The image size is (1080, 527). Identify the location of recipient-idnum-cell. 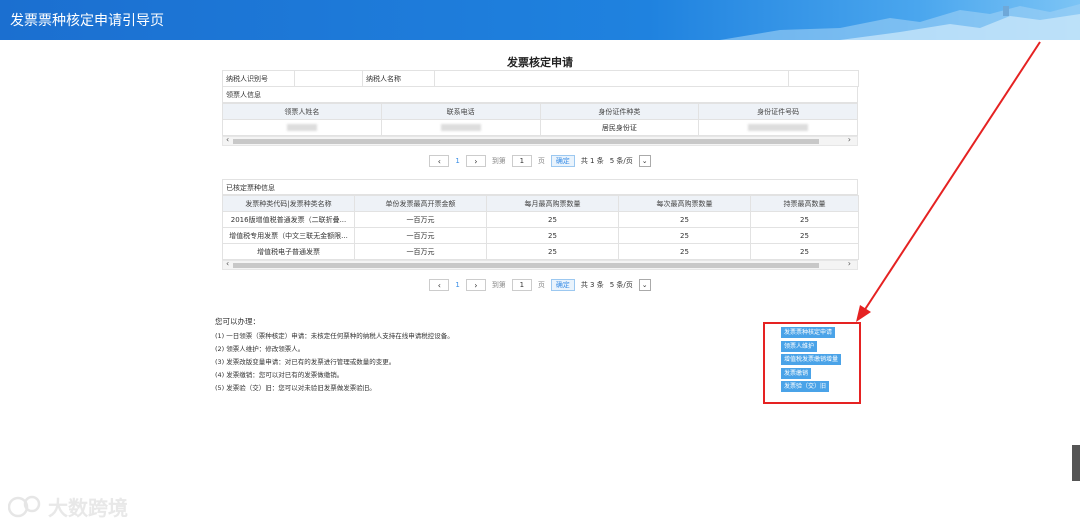
(778, 127).